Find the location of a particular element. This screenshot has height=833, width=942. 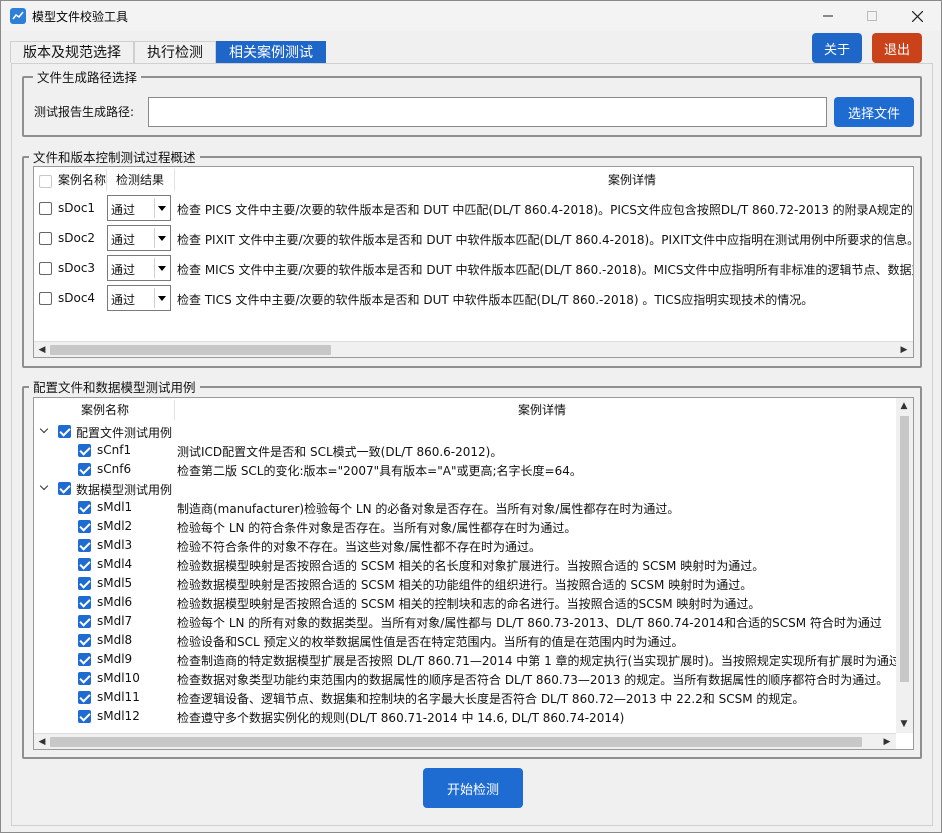

doc-table-hscrollbar: ◀ ▶ is located at coordinates (473, 349).